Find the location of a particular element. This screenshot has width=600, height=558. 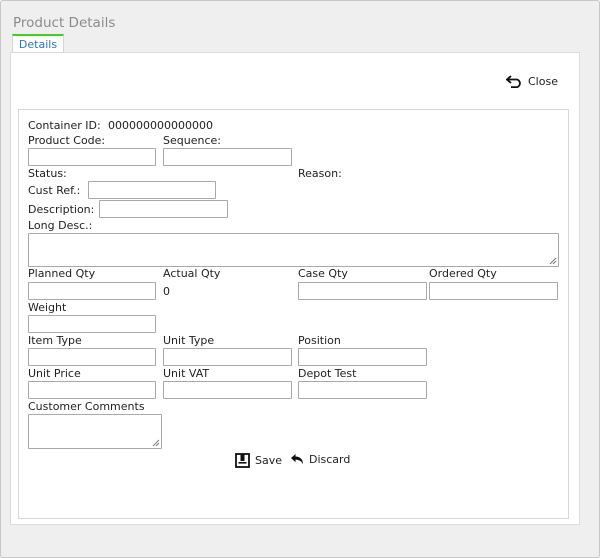

reason-label: Reason: is located at coordinates (320, 173).